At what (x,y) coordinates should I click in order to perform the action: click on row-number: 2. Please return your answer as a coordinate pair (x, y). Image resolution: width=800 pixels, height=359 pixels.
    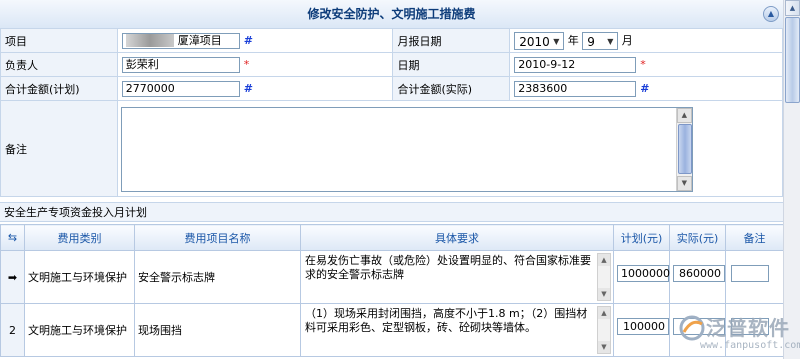
    Looking at the image, I should click on (12, 330).